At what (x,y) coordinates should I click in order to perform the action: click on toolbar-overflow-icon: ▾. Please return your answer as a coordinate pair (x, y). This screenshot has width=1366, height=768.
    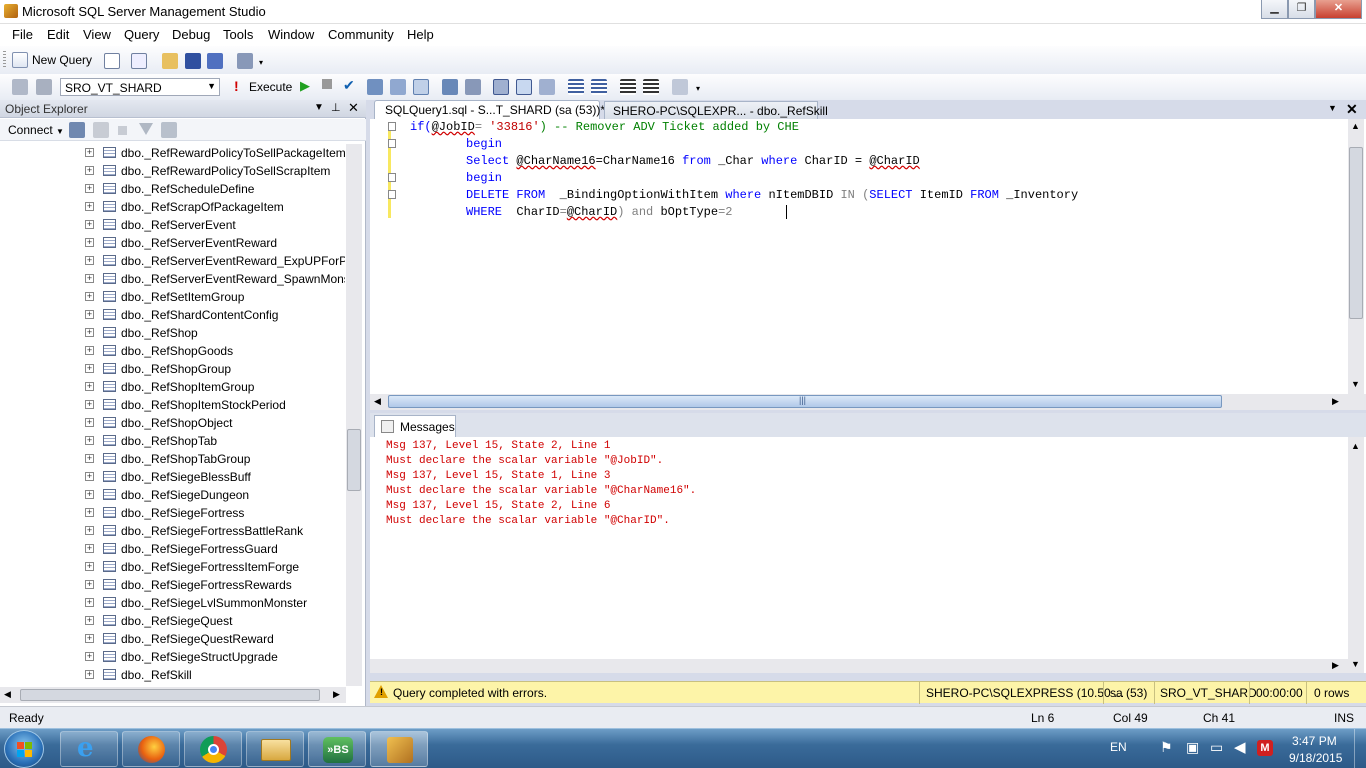
    Looking at the image, I should click on (261, 62).